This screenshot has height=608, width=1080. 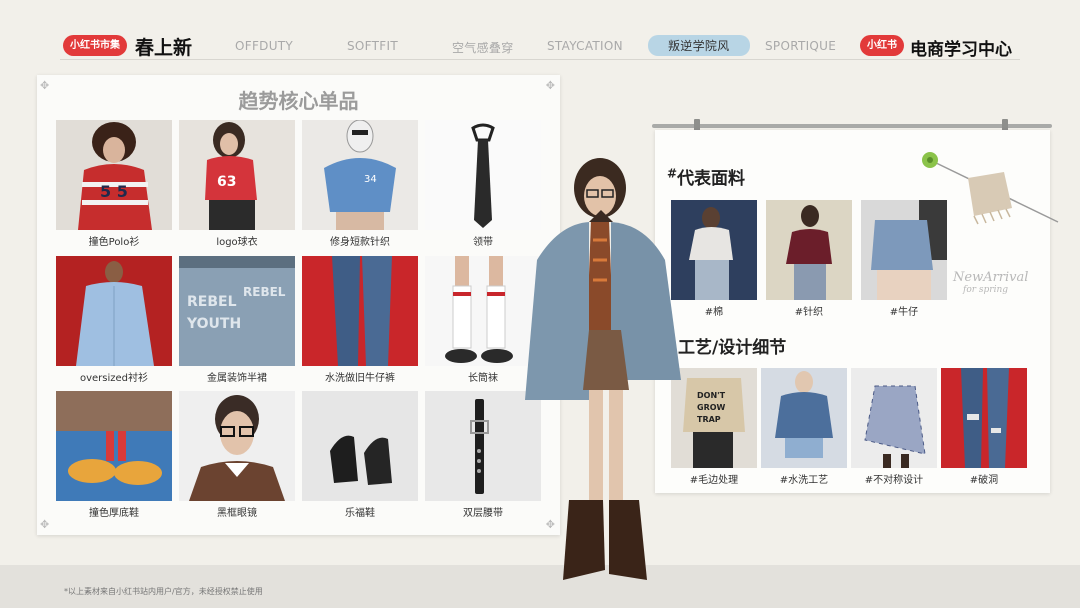 I want to click on item-knit: 34 修身短款针织, so click(x=360, y=184).